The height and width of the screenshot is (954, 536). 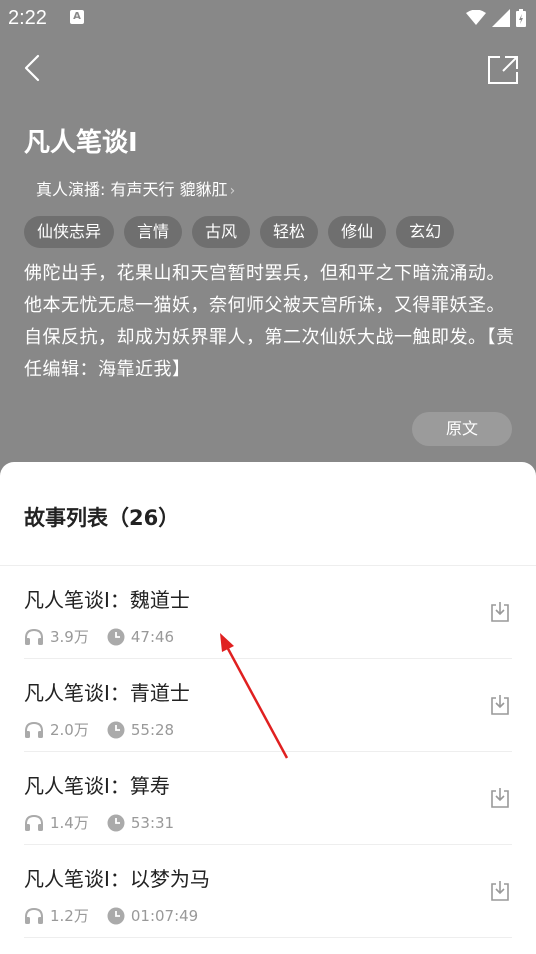 I want to click on episode-meta: 1.2万 01:07:49, so click(x=120, y=915).